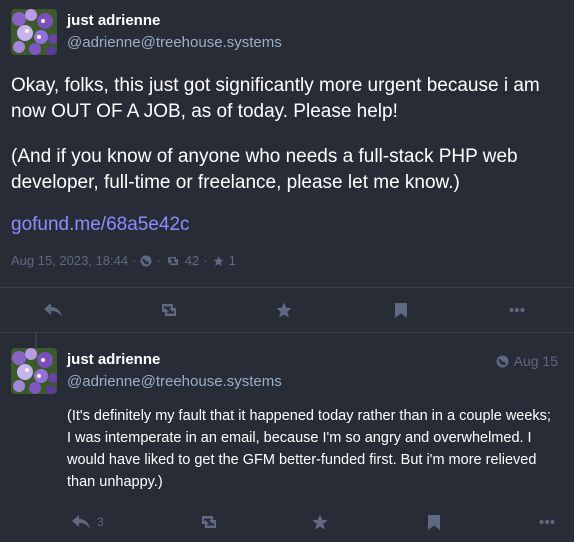  I want to click on favourite-count: 1, so click(232, 260).